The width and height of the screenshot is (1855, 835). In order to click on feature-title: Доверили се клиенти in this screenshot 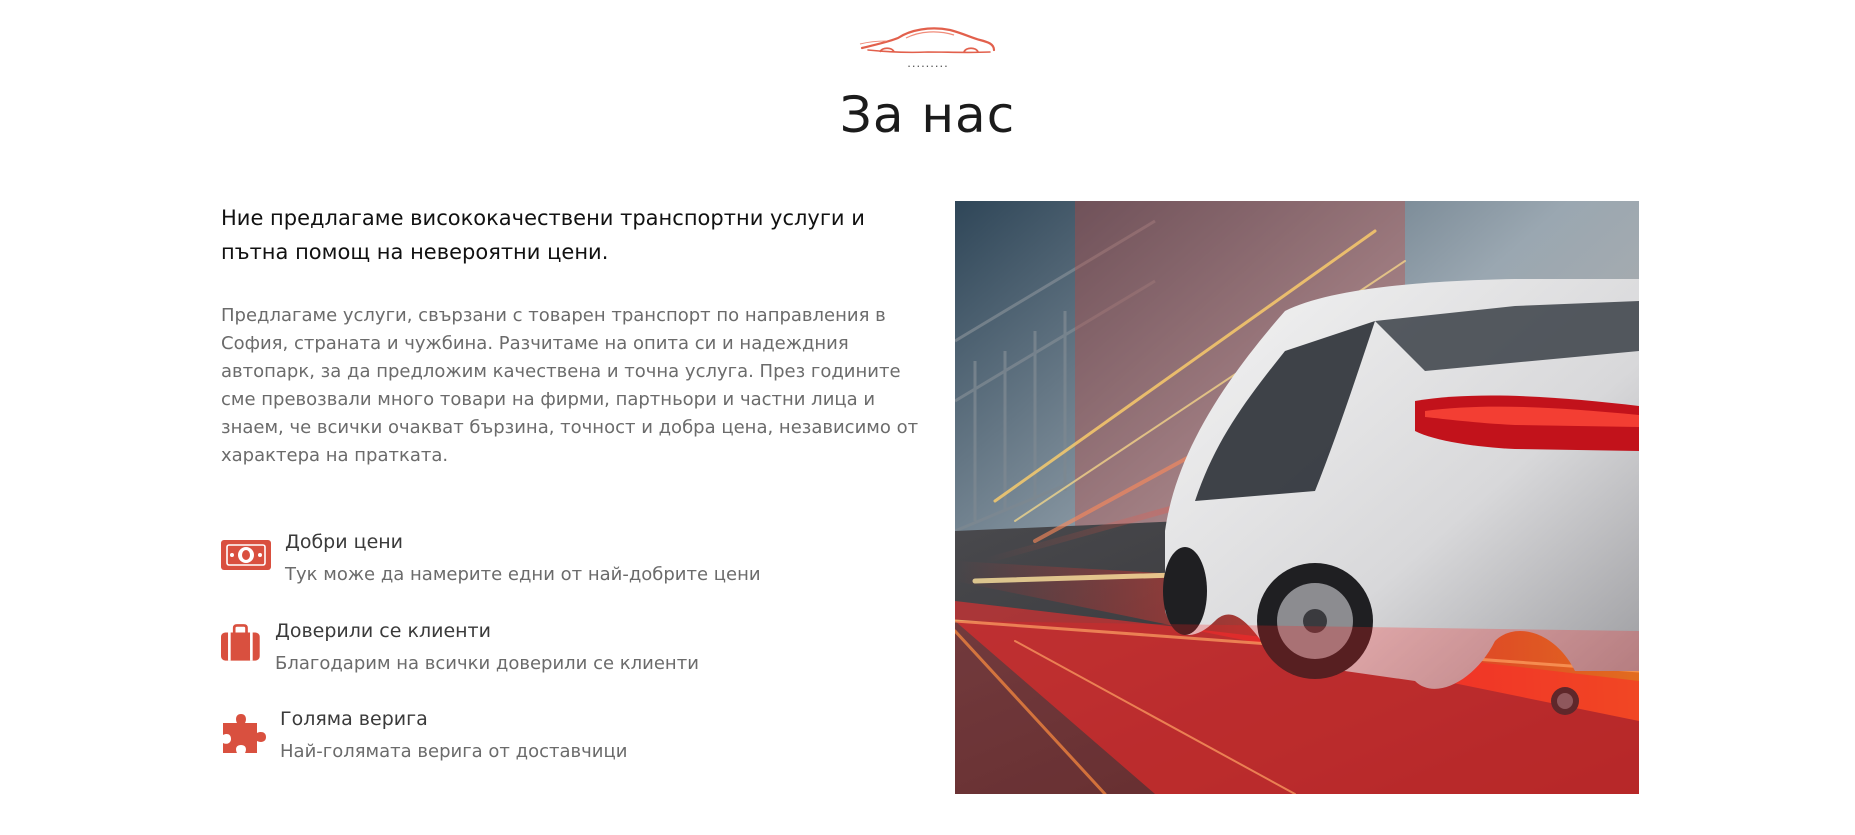, I will do `click(383, 631)`.